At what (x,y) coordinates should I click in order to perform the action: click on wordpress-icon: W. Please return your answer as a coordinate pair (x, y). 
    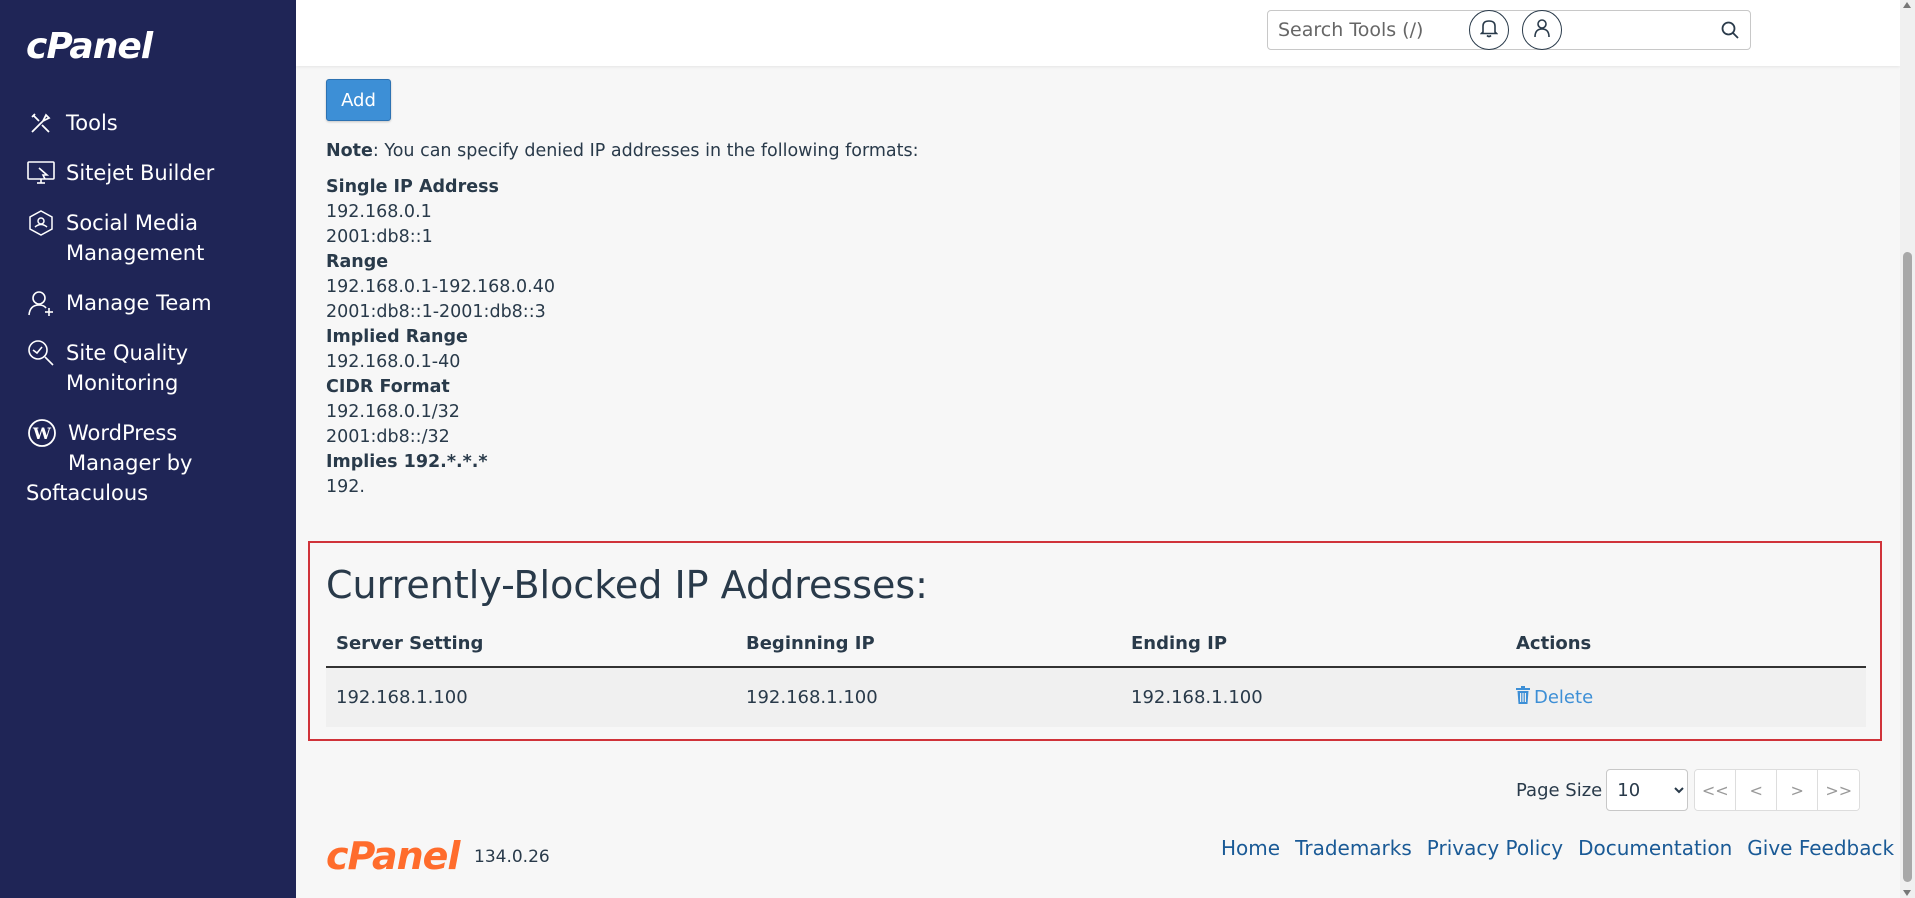
    Looking at the image, I should click on (42, 433).